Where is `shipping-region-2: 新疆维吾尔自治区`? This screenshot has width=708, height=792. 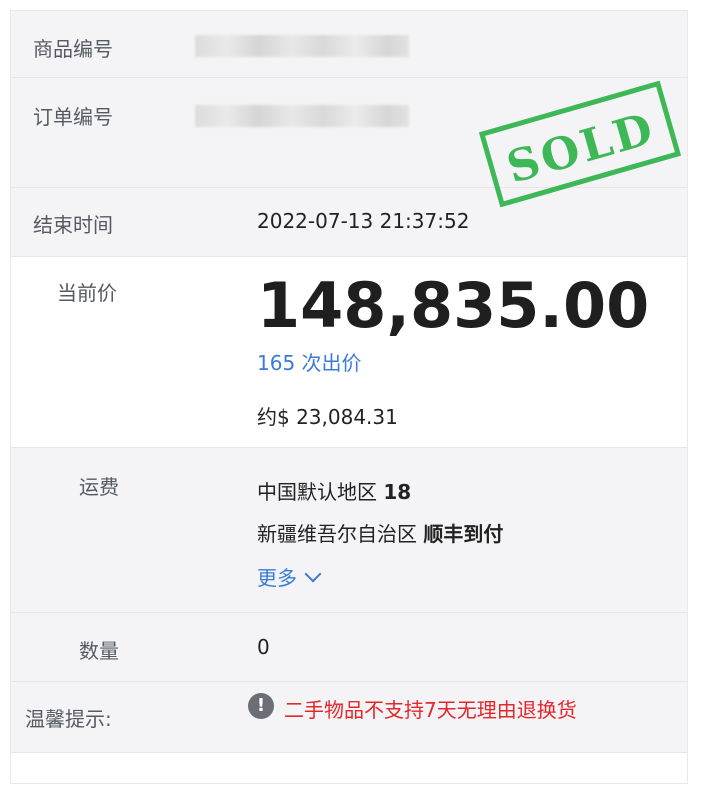 shipping-region-2: 新疆维吾尔自治区 is located at coordinates (337, 534).